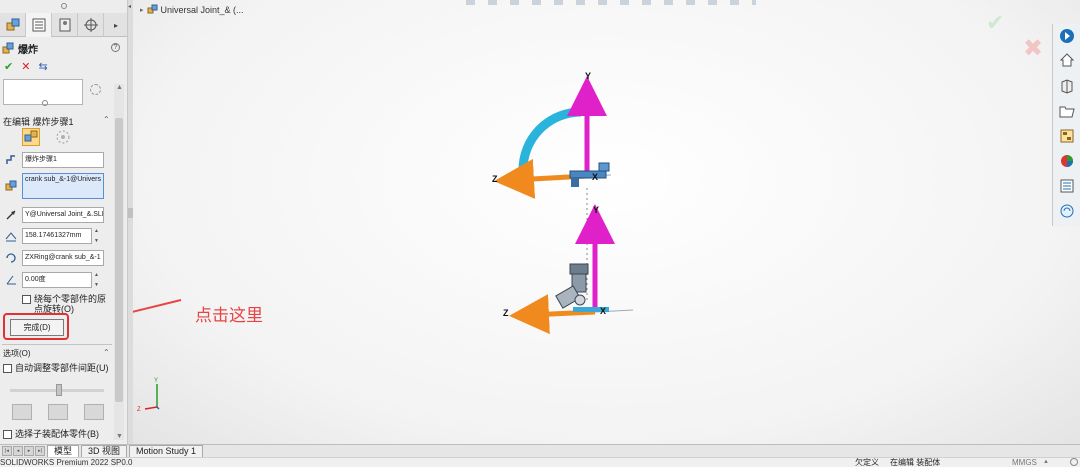 This screenshot has width=1080, height=467. What do you see at coordinates (1067, 36) in the screenshot?
I see `solidworks-resources-icon` at bounding box center [1067, 36].